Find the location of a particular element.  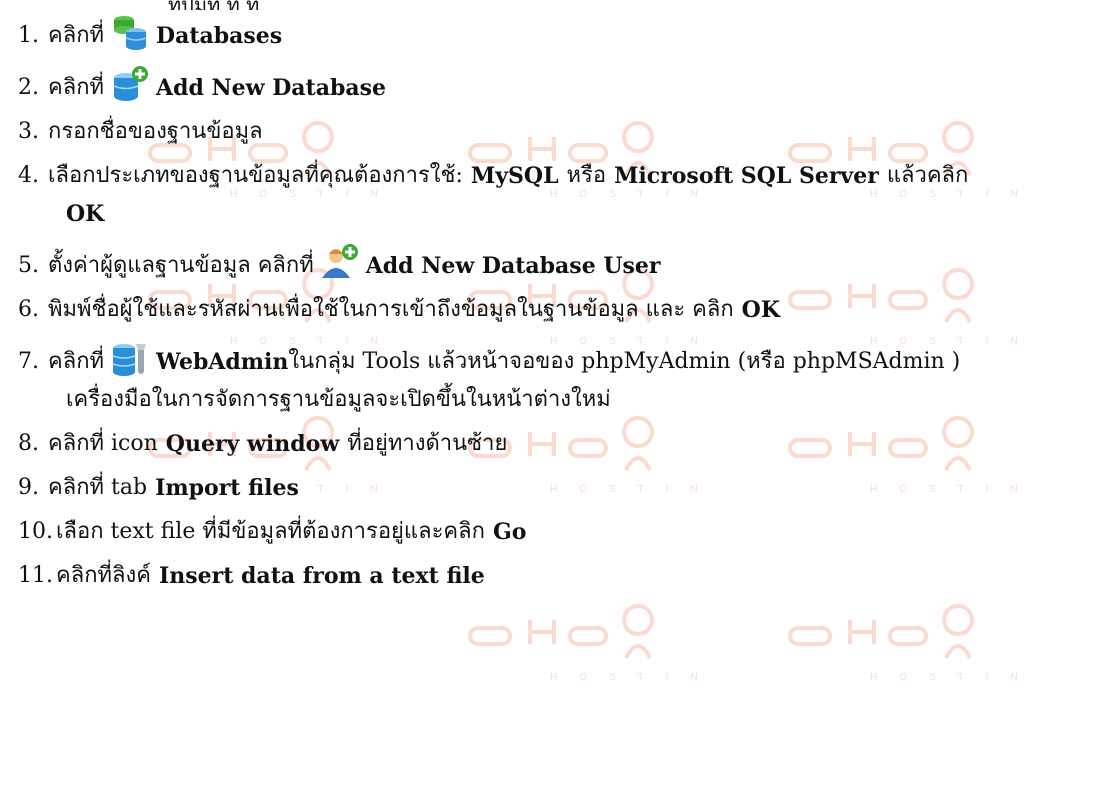

insert-data-from-text-file-link: Insert data from a text file is located at coordinates (322, 576).